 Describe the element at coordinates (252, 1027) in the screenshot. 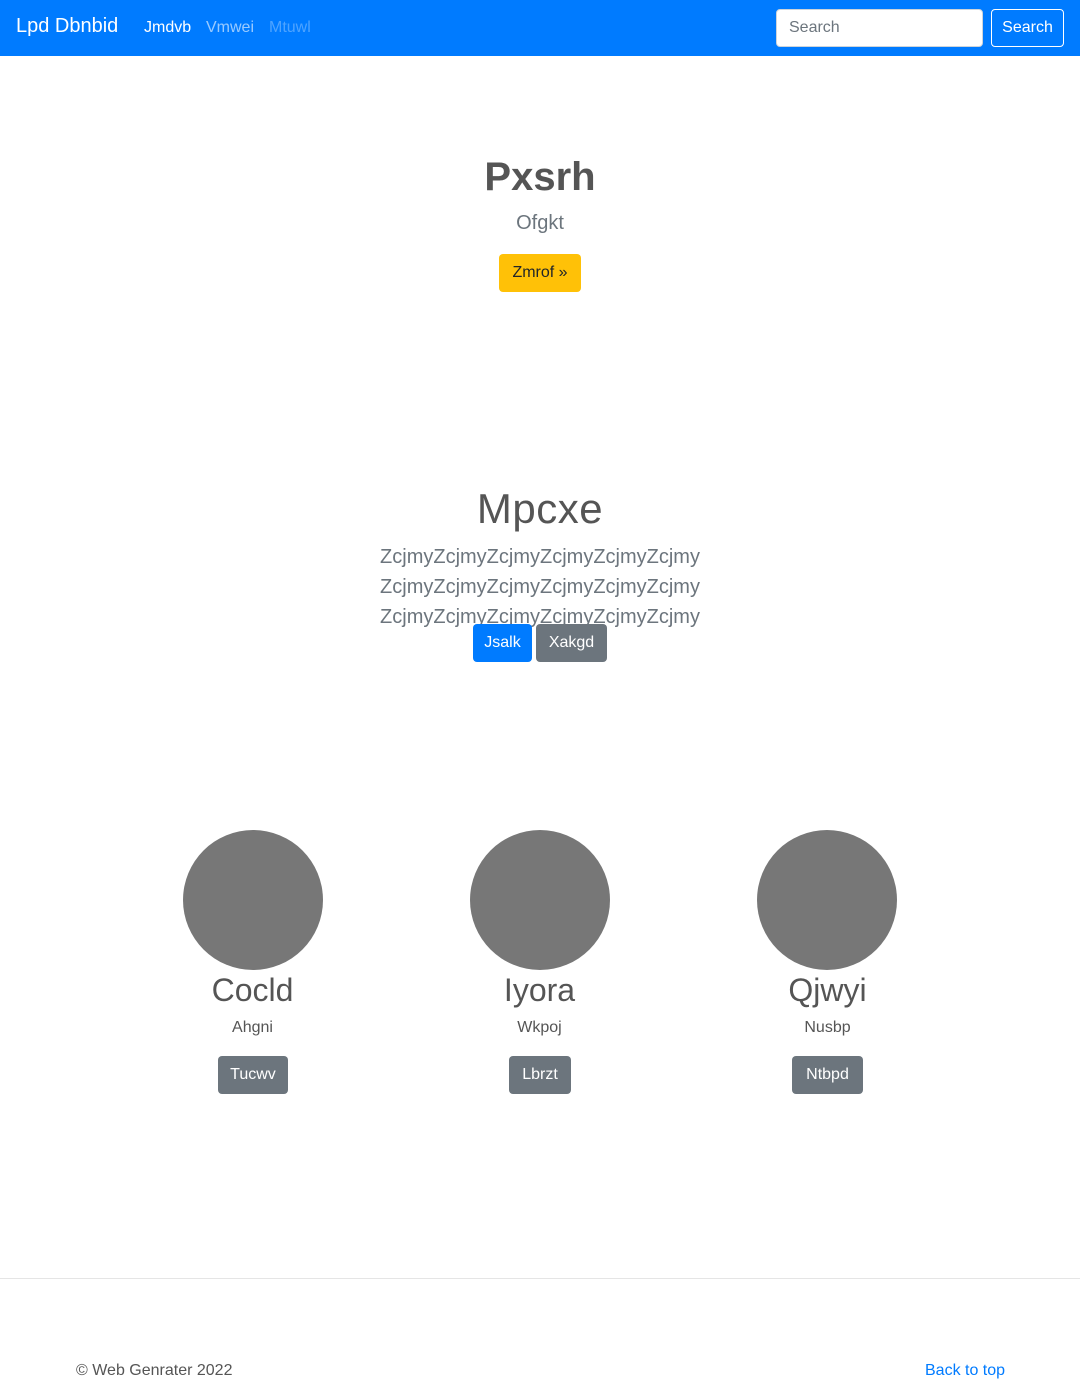

I see `column-text: Ahgni` at that location.